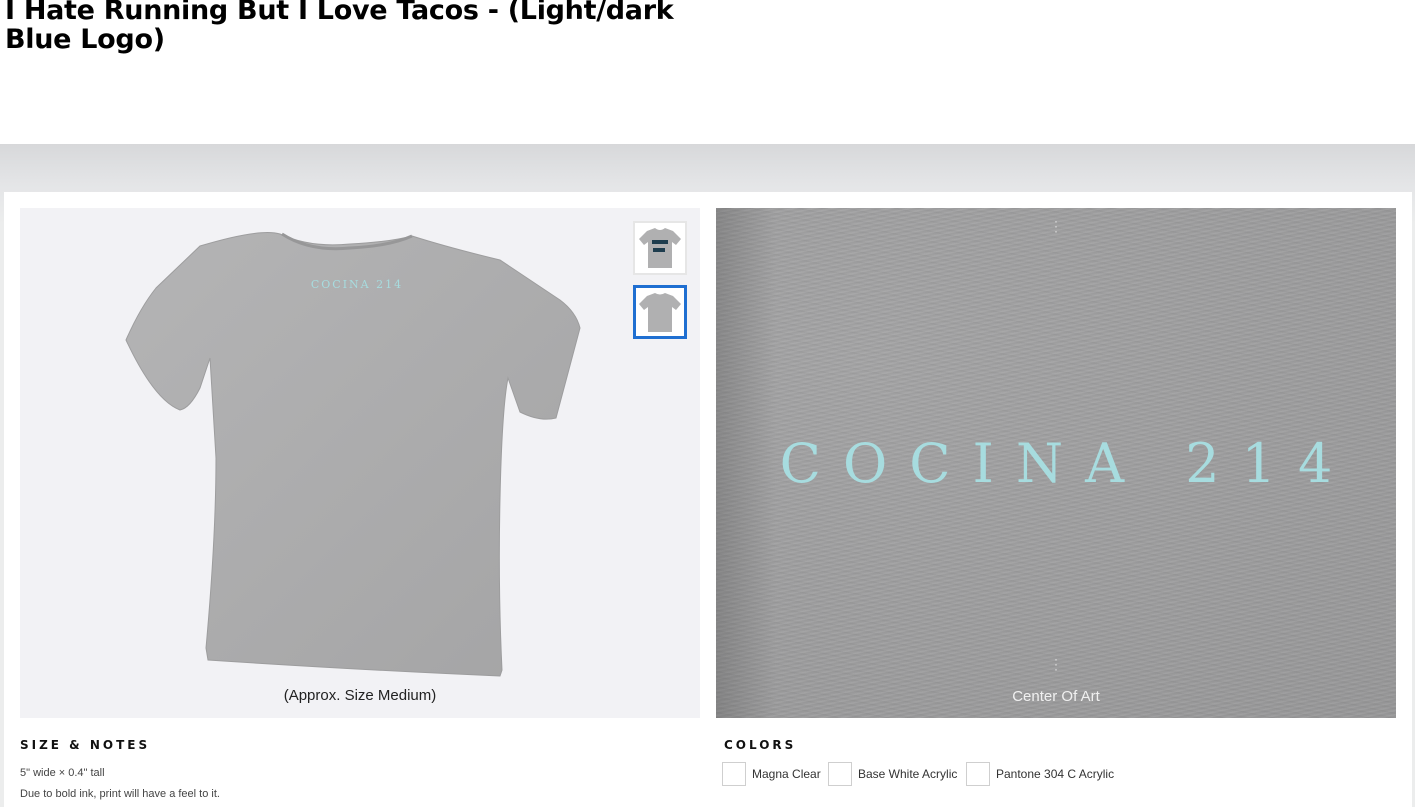  I want to click on preview-caption: (Approx. Size Medium), so click(360, 695).